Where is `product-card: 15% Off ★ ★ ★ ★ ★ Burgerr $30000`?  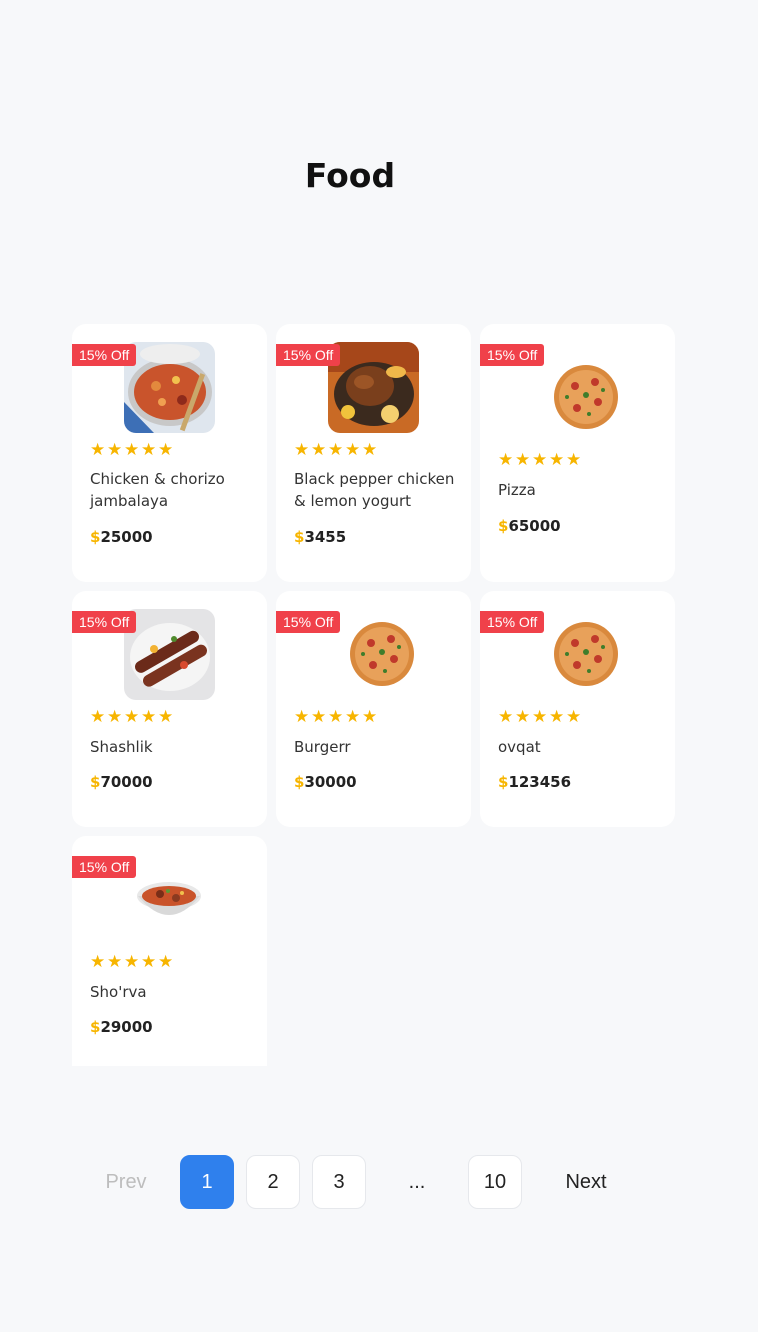 product-card: 15% Off ★ ★ ★ ★ ★ Burgerr $30000 is located at coordinates (373, 709).